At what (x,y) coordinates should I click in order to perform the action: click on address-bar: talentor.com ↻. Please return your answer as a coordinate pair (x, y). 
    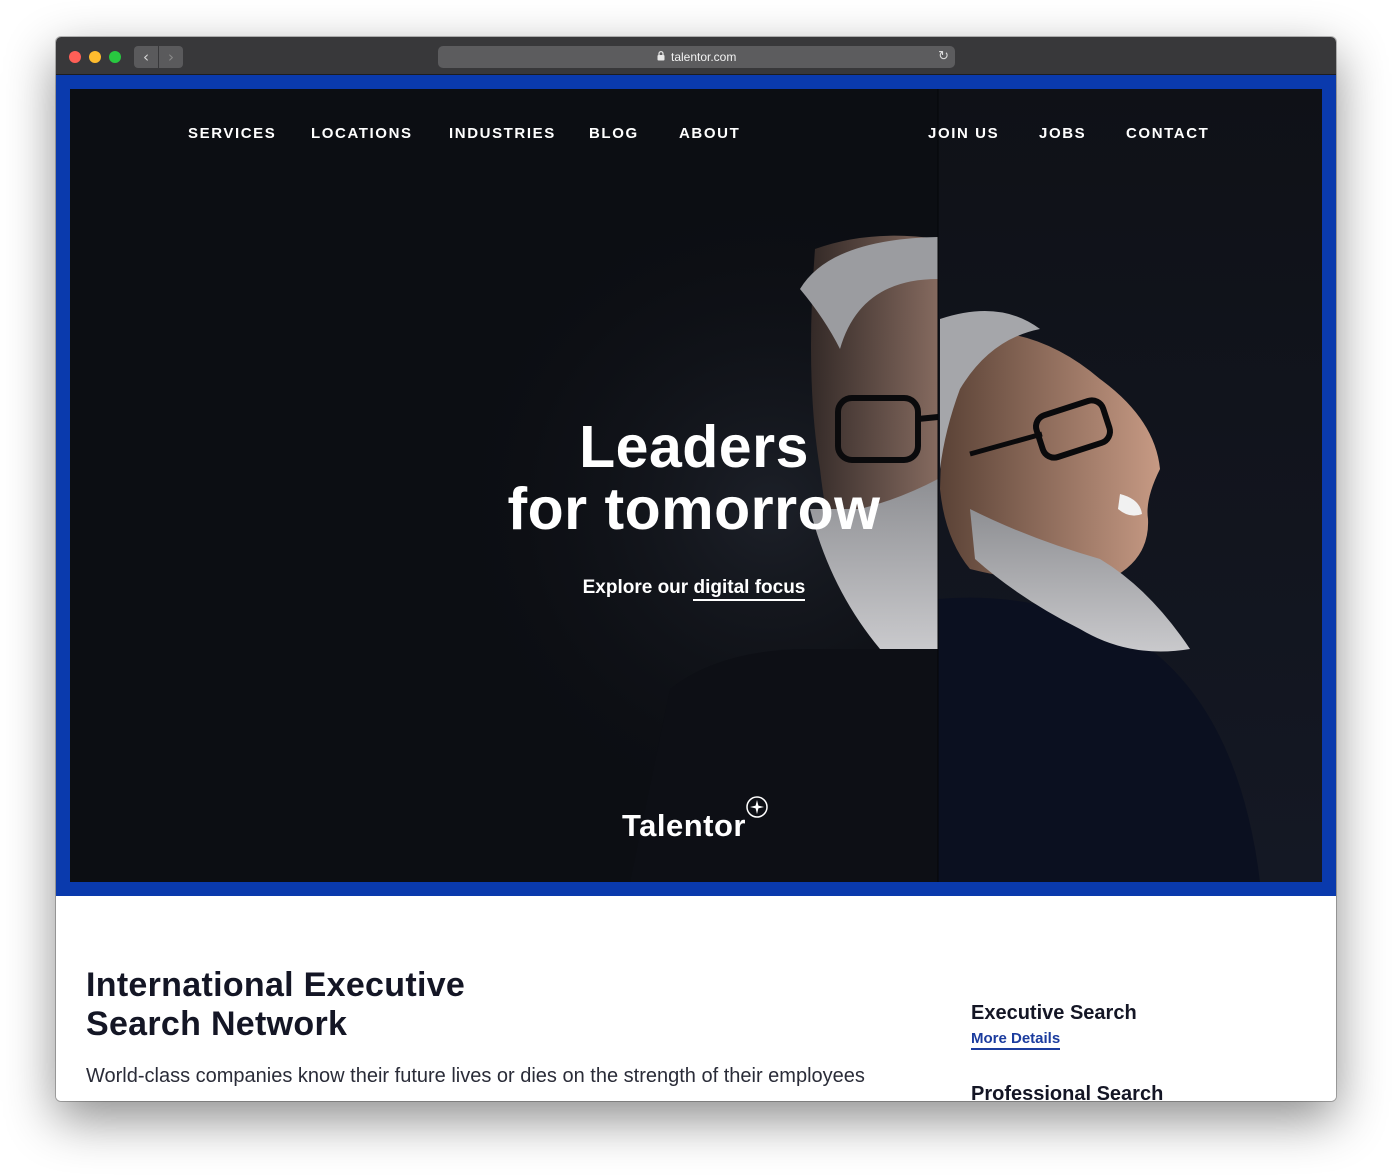
    Looking at the image, I should click on (696, 57).